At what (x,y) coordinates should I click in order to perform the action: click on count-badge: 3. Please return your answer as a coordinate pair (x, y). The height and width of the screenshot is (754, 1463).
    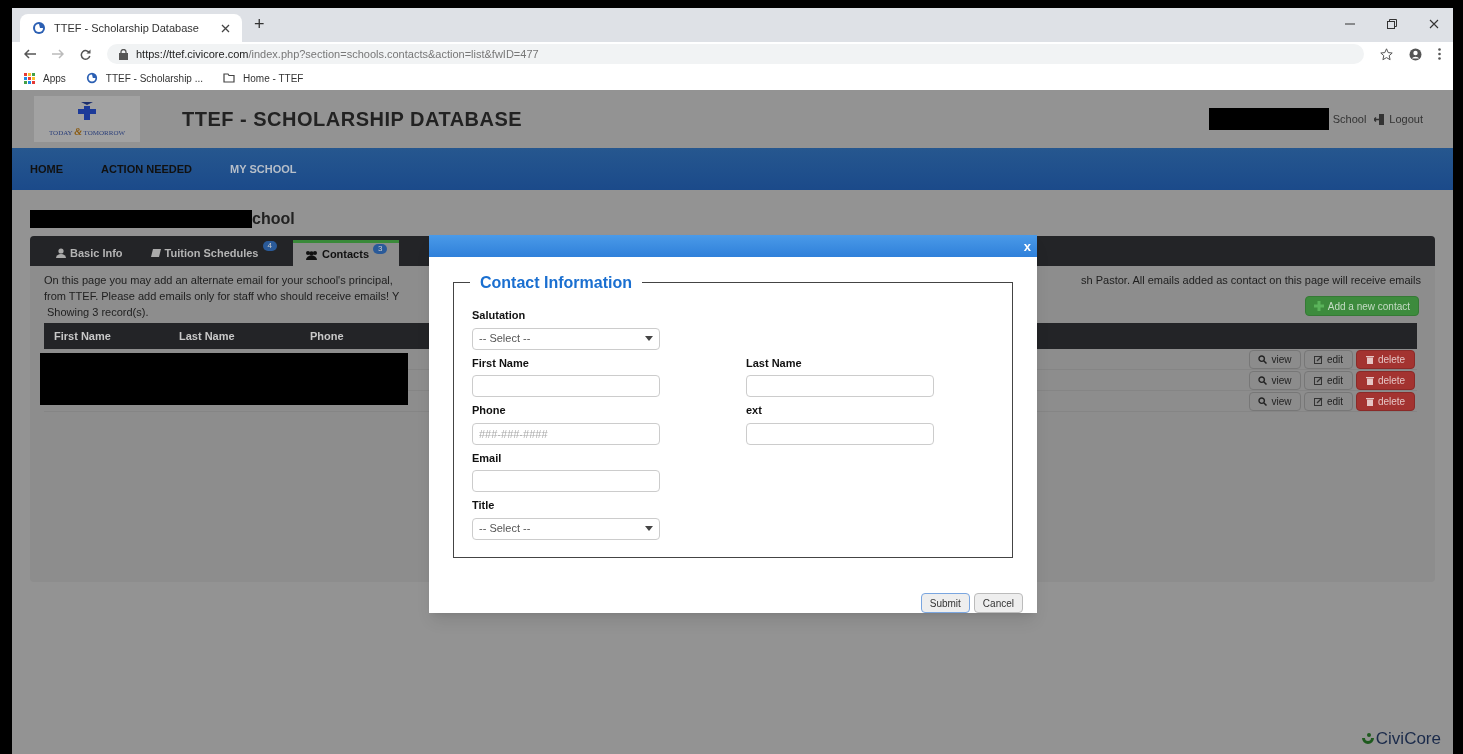
    Looking at the image, I should click on (380, 249).